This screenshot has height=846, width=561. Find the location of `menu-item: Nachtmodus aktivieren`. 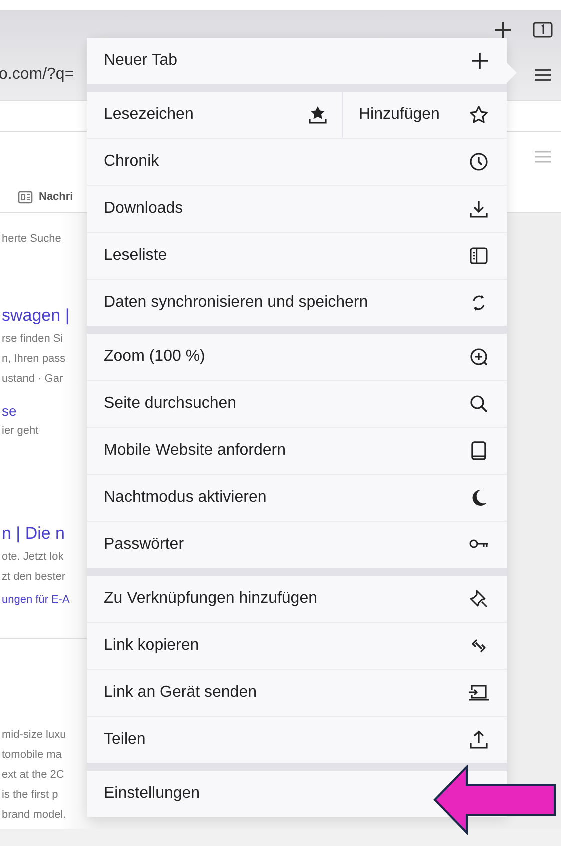

menu-item: Nachtmodus aktivieren is located at coordinates (297, 498).